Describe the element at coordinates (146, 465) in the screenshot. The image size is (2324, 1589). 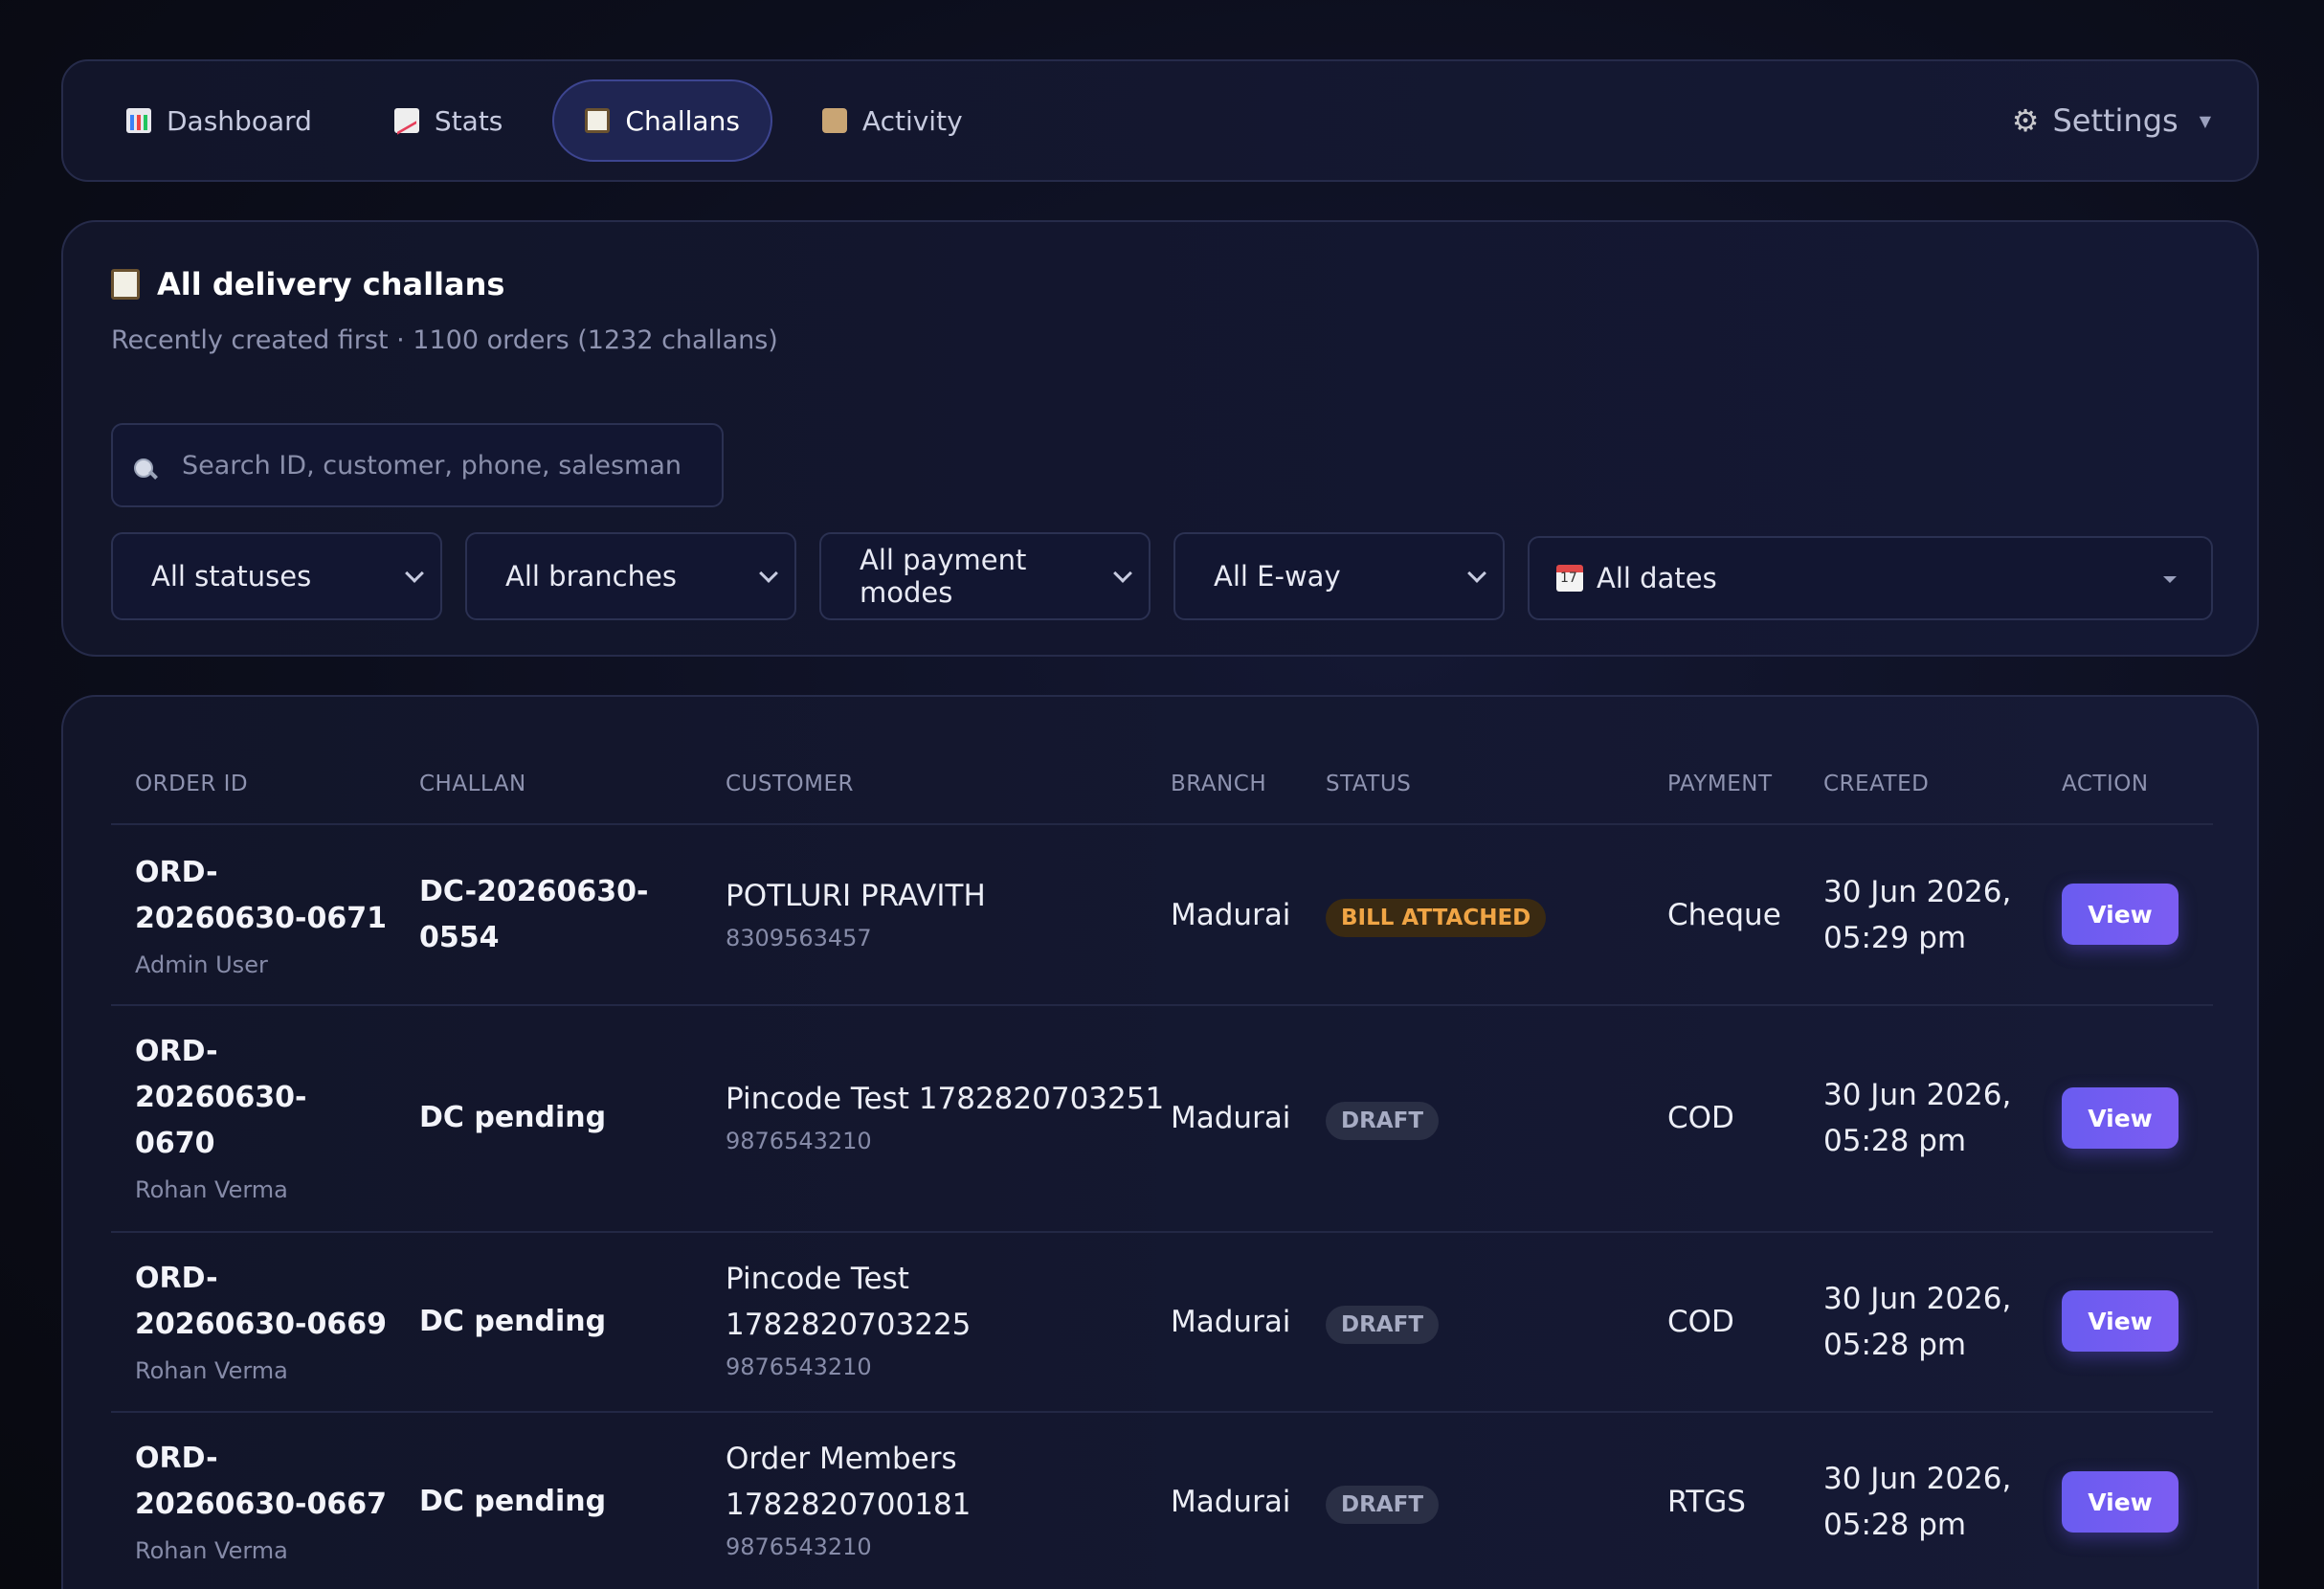
I see `search-icon` at that location.